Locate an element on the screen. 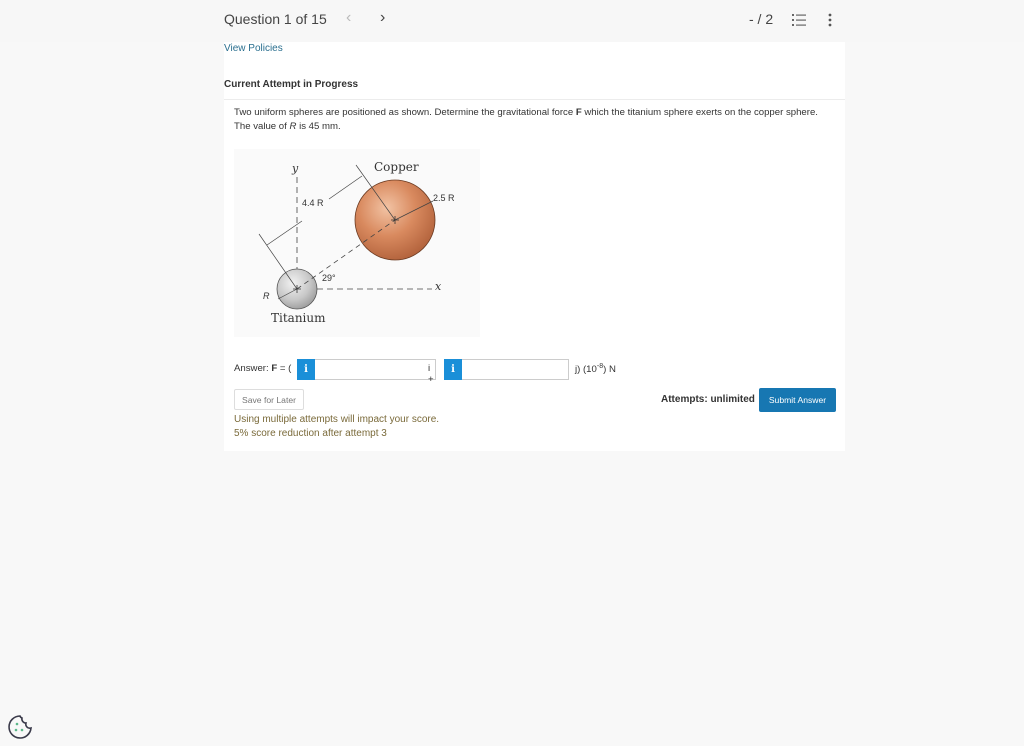  view-policies-link: View Policies is located at coordinates (253, 48).